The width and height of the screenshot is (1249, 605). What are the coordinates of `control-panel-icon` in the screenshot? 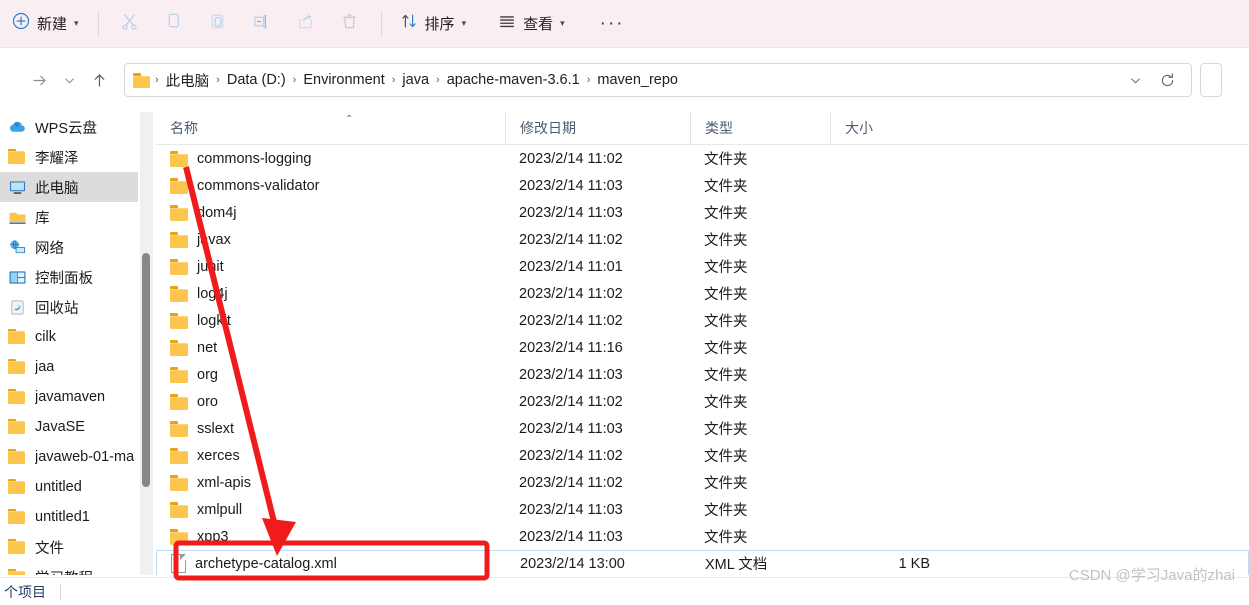 It's located at (17, 277).